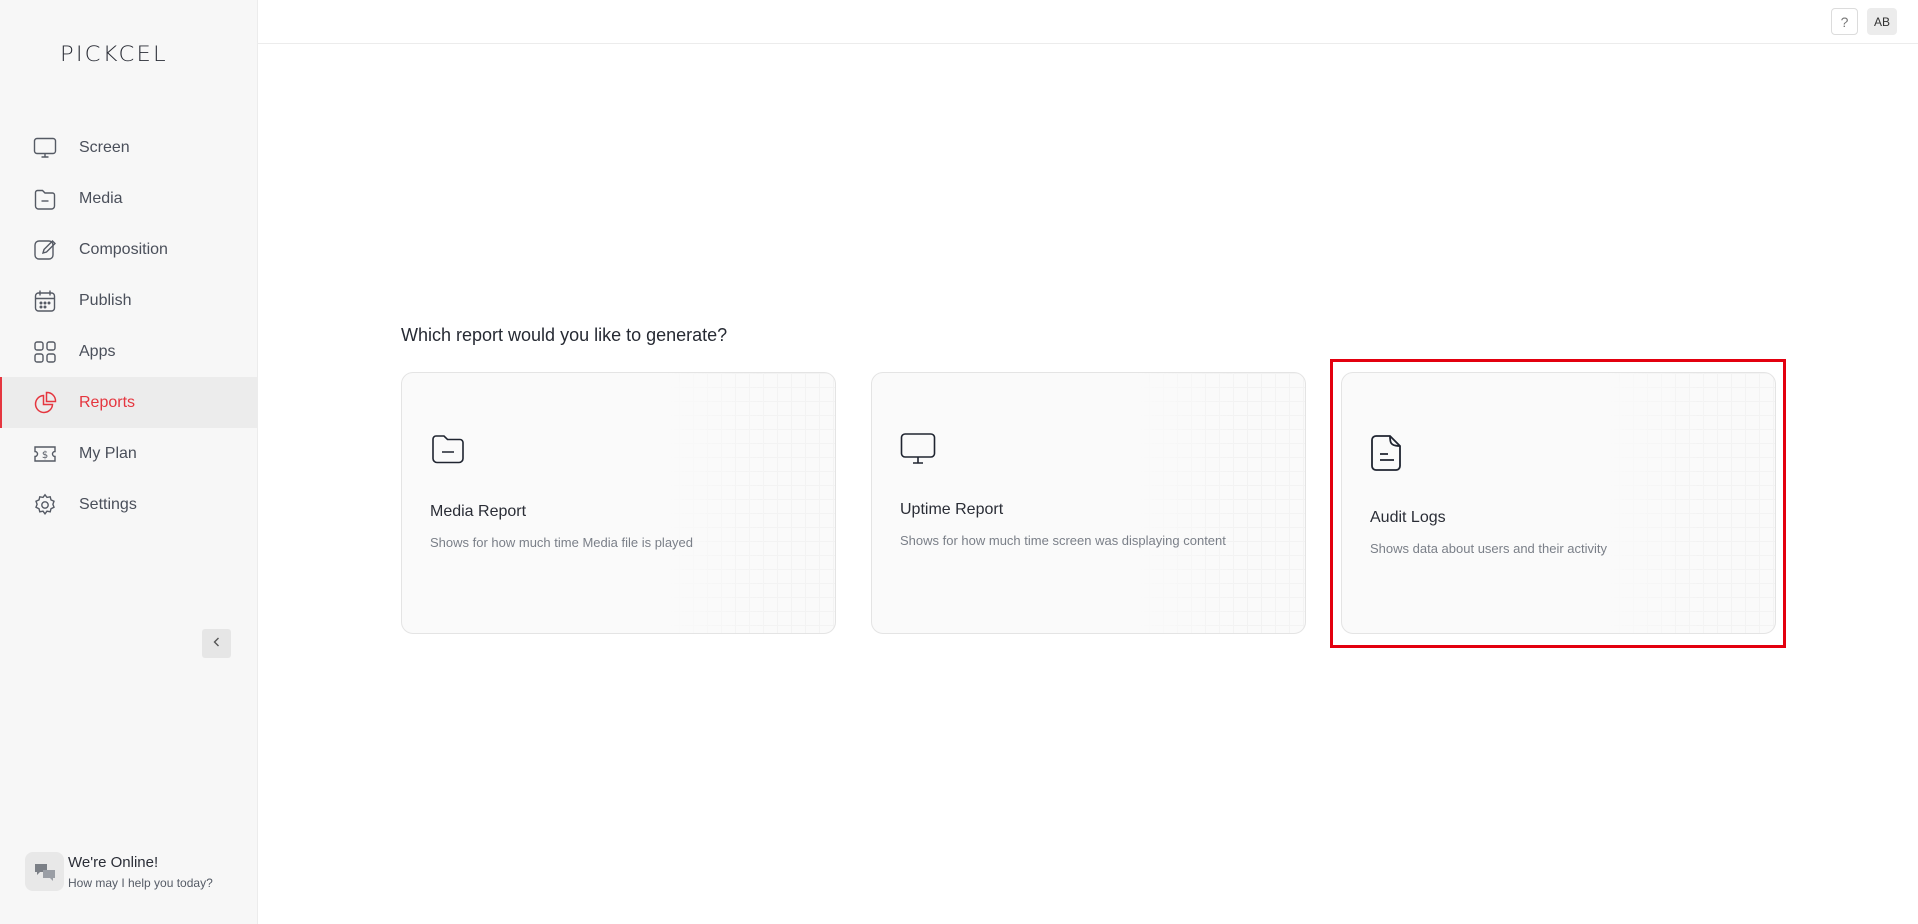 The height and width of the screenshot is (924, 1918). What do you see at coordinates (108, 453) in the screenshot?
I see `sidebar-item-label: My Plan` at bounding box center [108, 453].